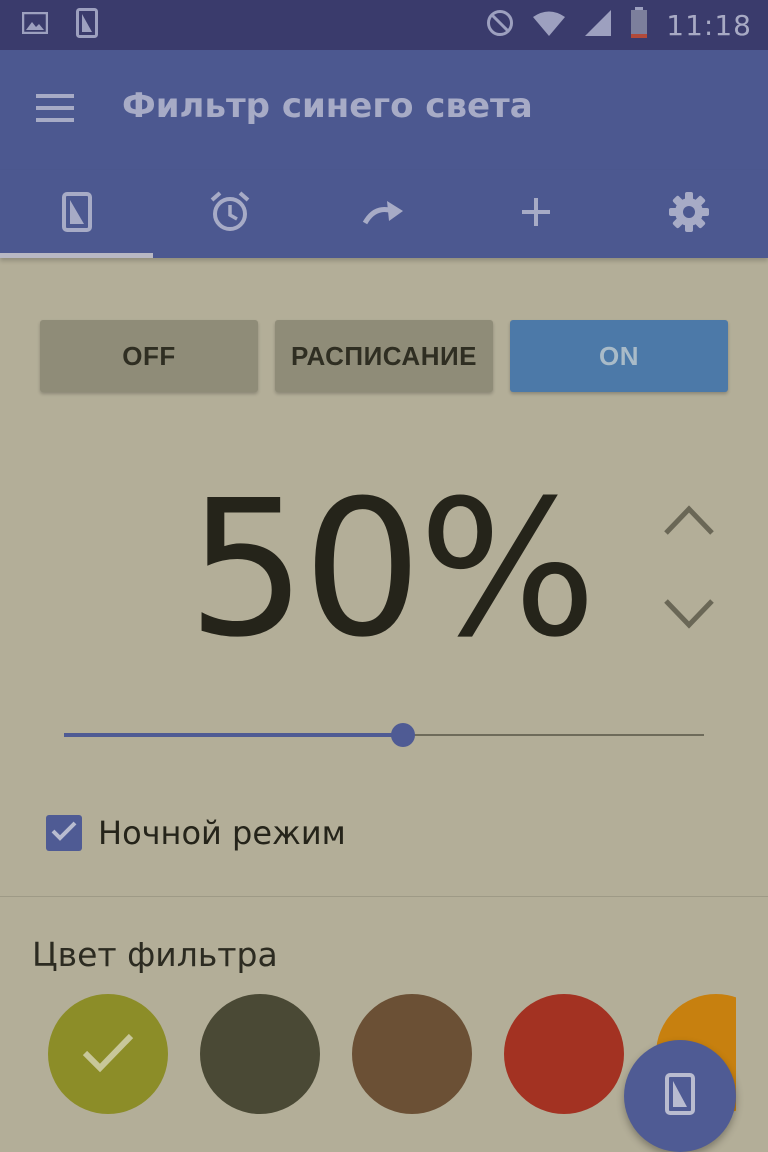  What do you see at coordinates (384, 356) in the screenshot?
I see `schedule-button: РАСПИСАНИЕ` at bounding box center [384, 356].